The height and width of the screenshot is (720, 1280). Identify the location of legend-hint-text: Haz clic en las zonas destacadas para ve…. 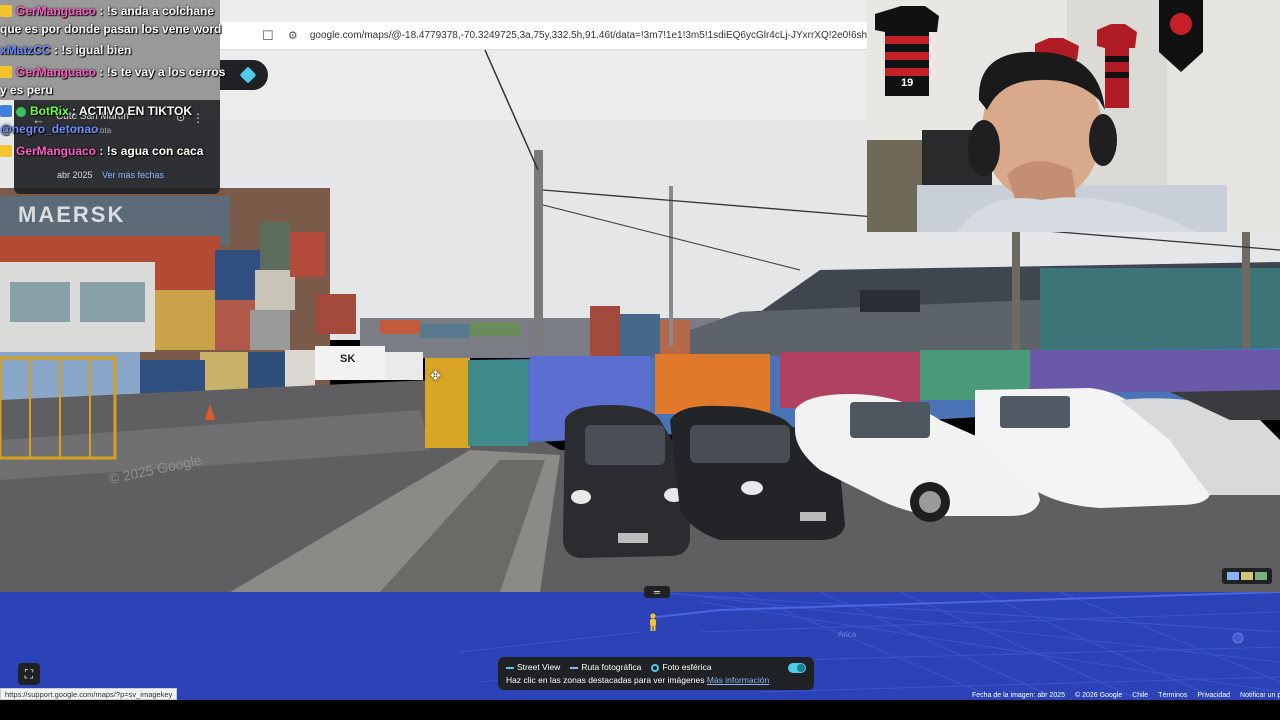
(605, 680).